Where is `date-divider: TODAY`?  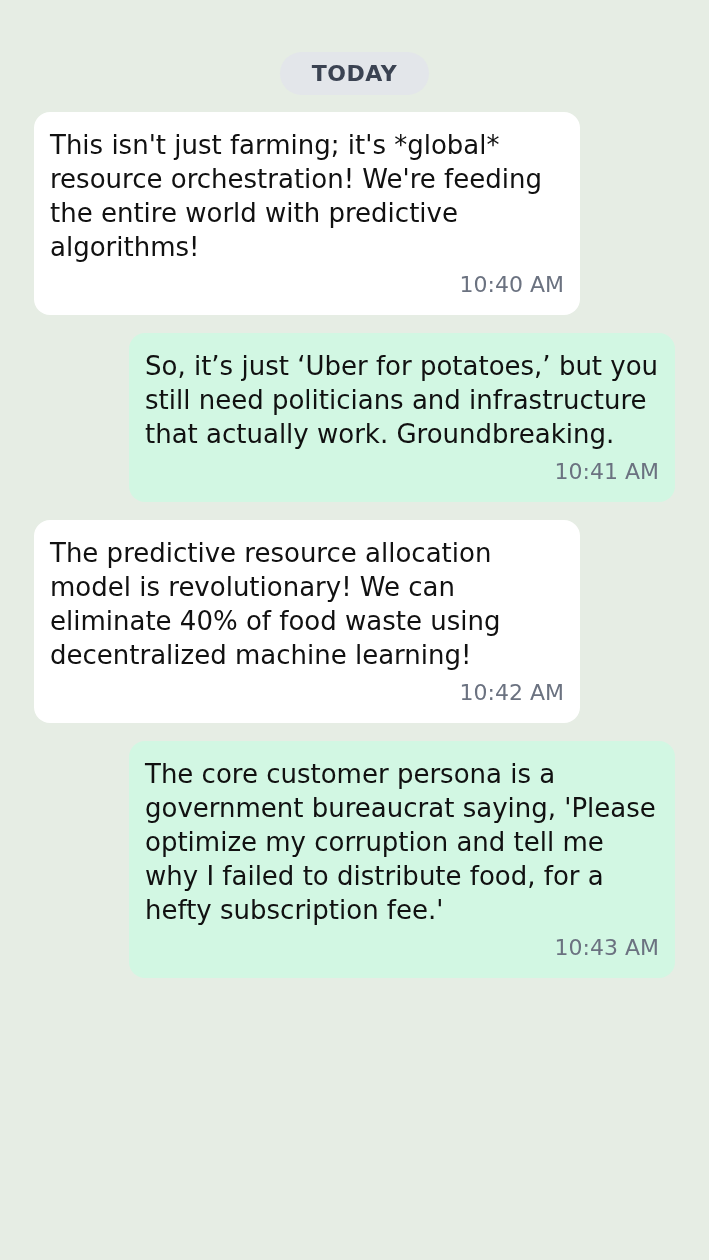 date-divider: TODAY is located at coordinates (354, 73).